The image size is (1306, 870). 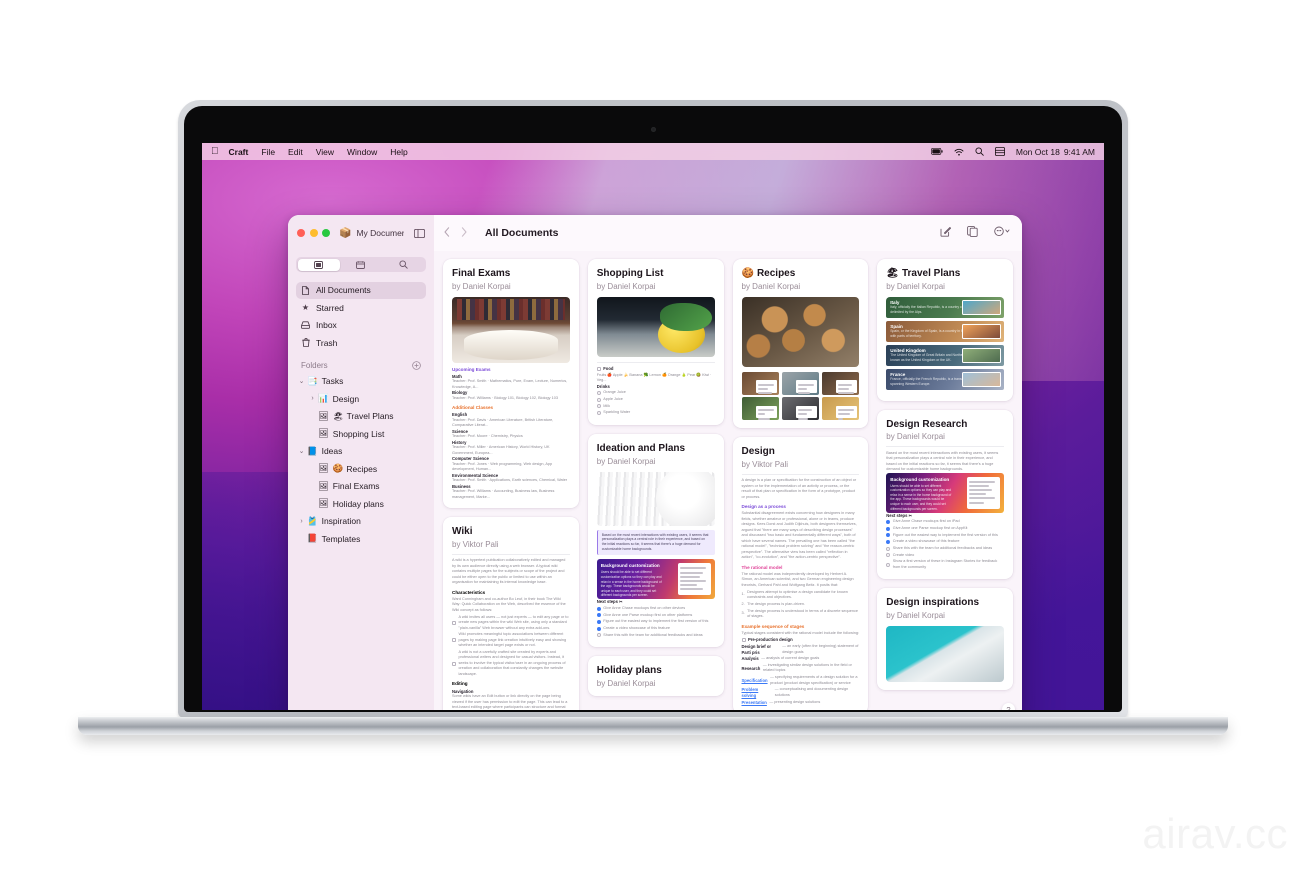 What do you see at coordinates (361, 469) in the screenshot?
I see `sidebar-doc-recipes: 🖼 🍪 Recipes` at bounding box center [361, 469].